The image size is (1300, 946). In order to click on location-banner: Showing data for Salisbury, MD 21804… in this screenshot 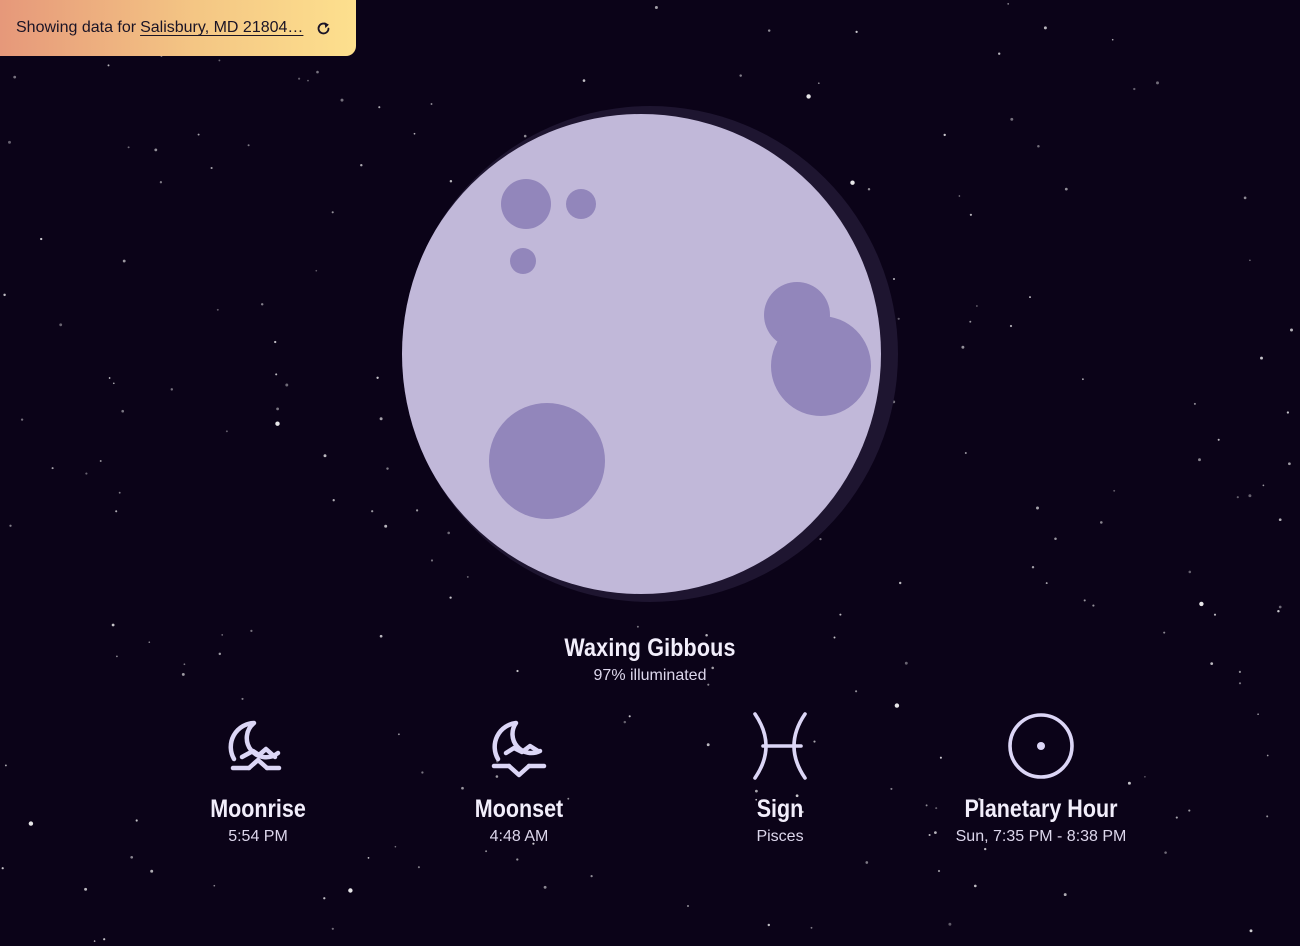, I will do `click(178, 28)`.